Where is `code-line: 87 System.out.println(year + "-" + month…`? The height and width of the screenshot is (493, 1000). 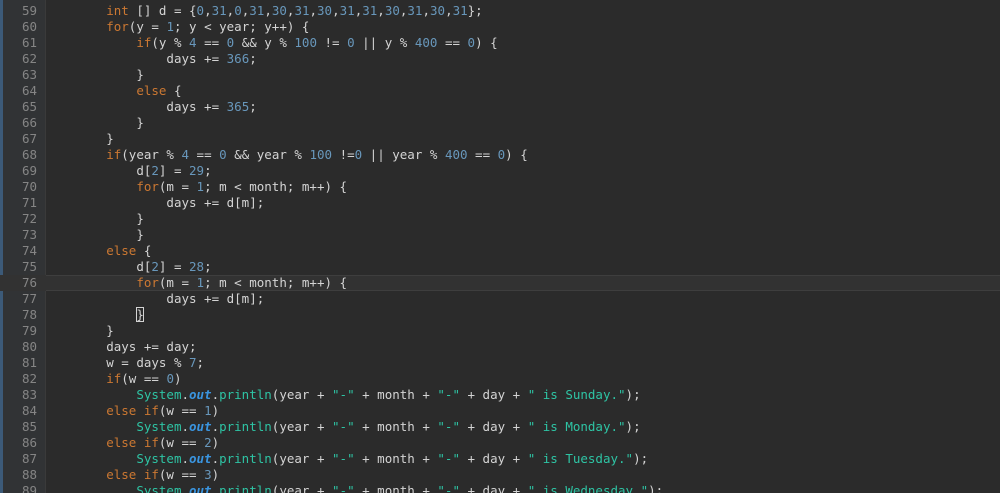 code-line: 87 System.out.println(year + "-" + month… is located at coordinates (500, 459).